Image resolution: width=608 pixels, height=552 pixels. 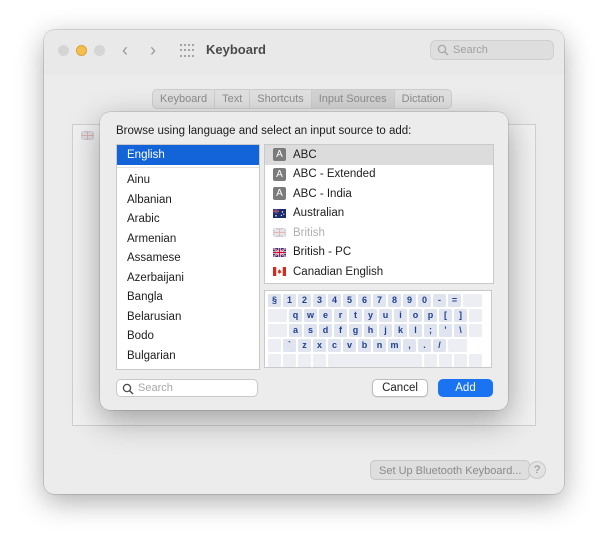 I want to click on key: q, so click(x=295, y=315).